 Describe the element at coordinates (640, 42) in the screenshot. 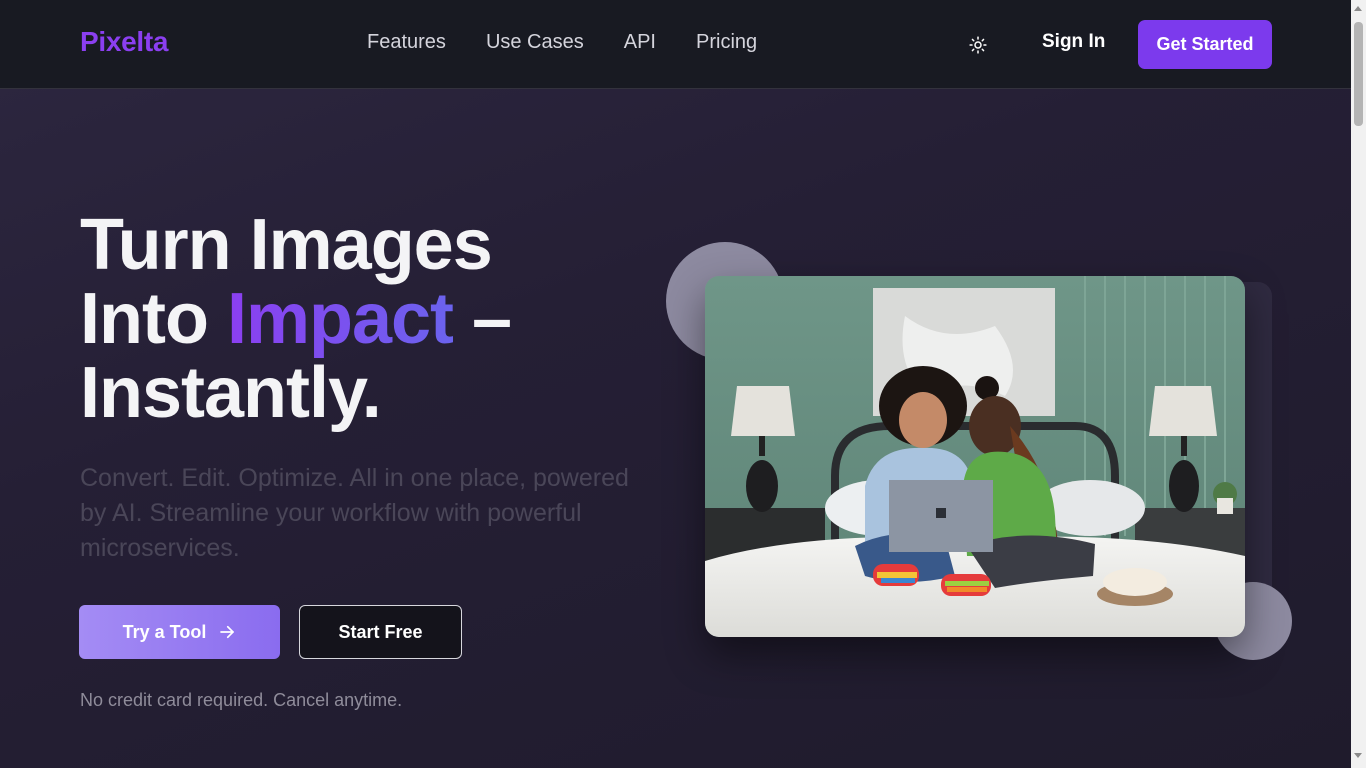

I see `nav-link-api: API` at that location.